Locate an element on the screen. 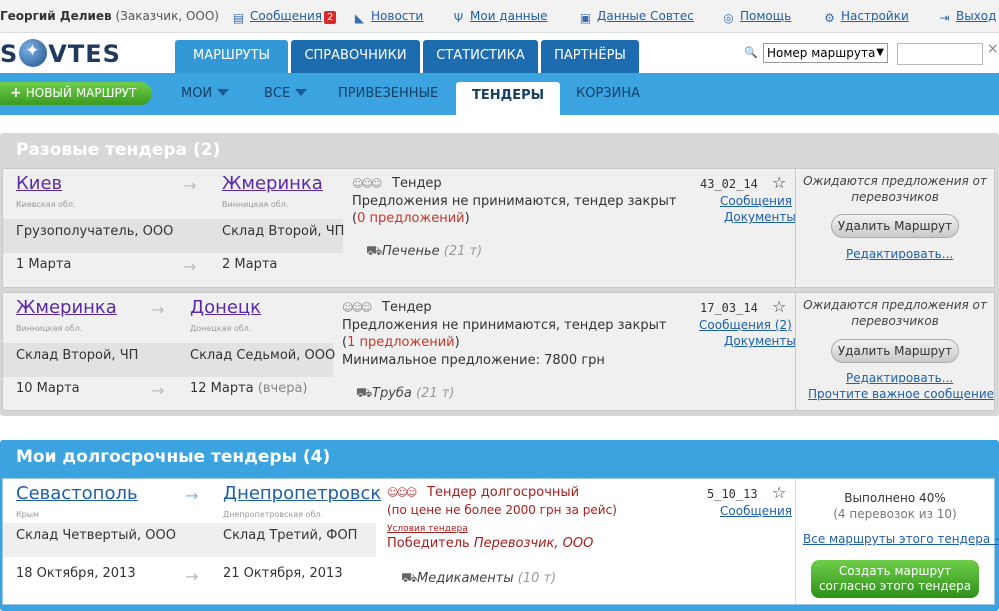 The height and width of the screenshot is (611, 999). offers-info: (0 предложений) is located at coordinates (411, 218).